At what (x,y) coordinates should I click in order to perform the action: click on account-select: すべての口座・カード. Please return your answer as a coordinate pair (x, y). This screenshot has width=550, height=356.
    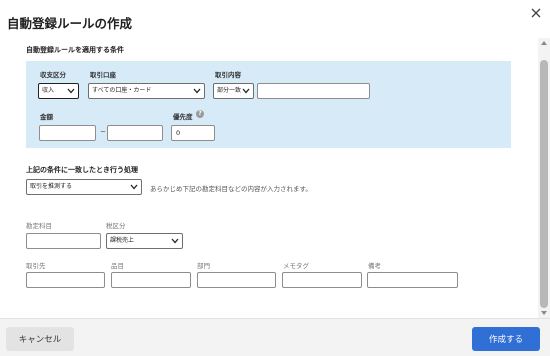
    Looking at the image, I should click on (146, 91).